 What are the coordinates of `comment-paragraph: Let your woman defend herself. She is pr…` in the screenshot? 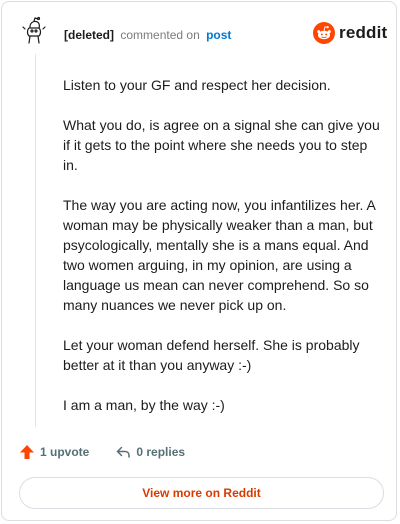 It's located at (211, 355).